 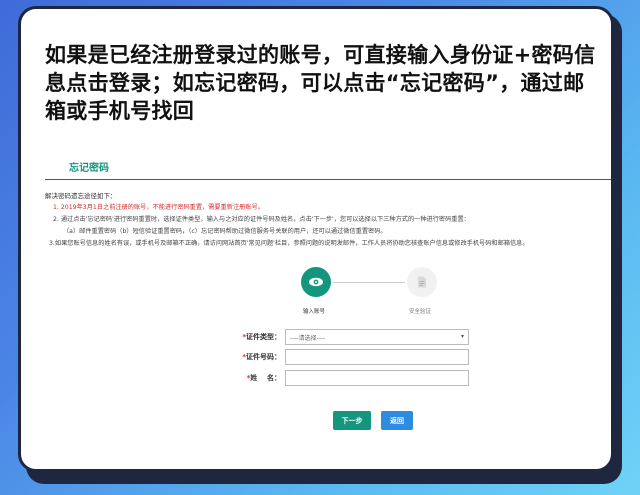 What do you see at coordinates (263, 337) in the screenshot?
I see `id-type-label: 证件类型：` at bounding box center [263, 337].